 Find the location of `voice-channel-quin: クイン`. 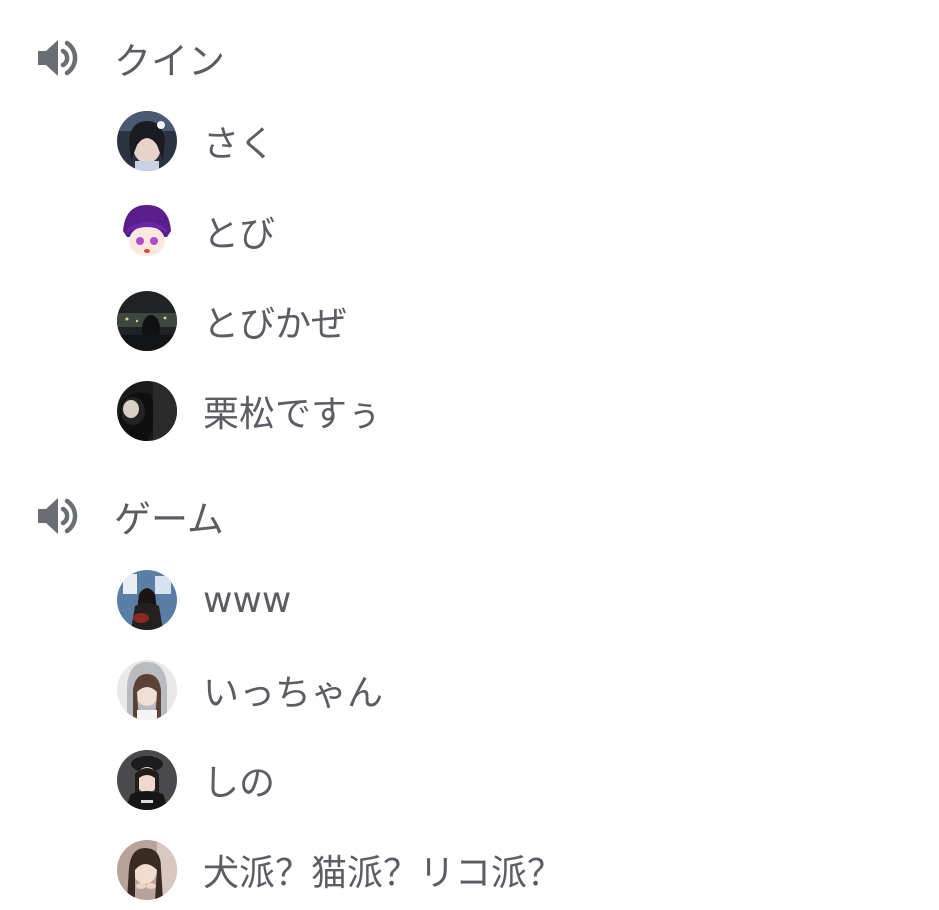

voice-channel-quin: クイン is located at coordinates (130, 58).